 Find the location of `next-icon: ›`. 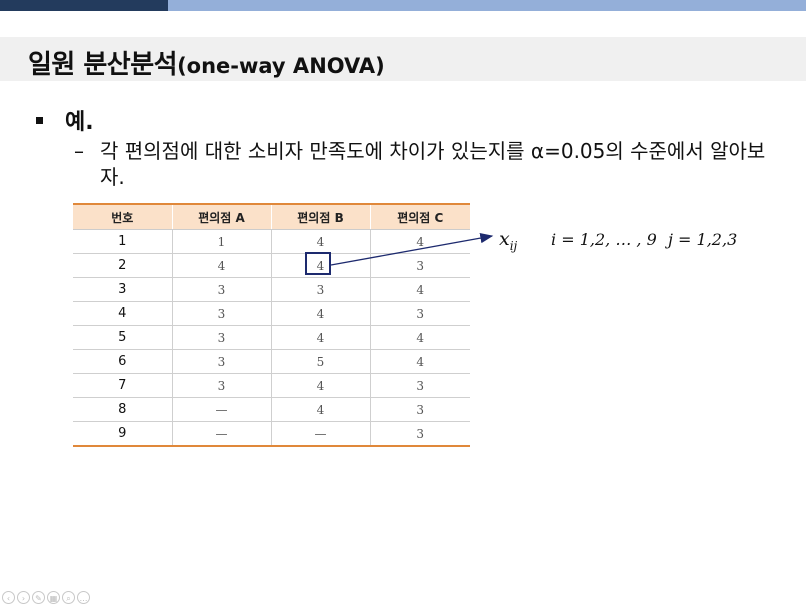

next-icon: › is located at coordinates (23, 597).